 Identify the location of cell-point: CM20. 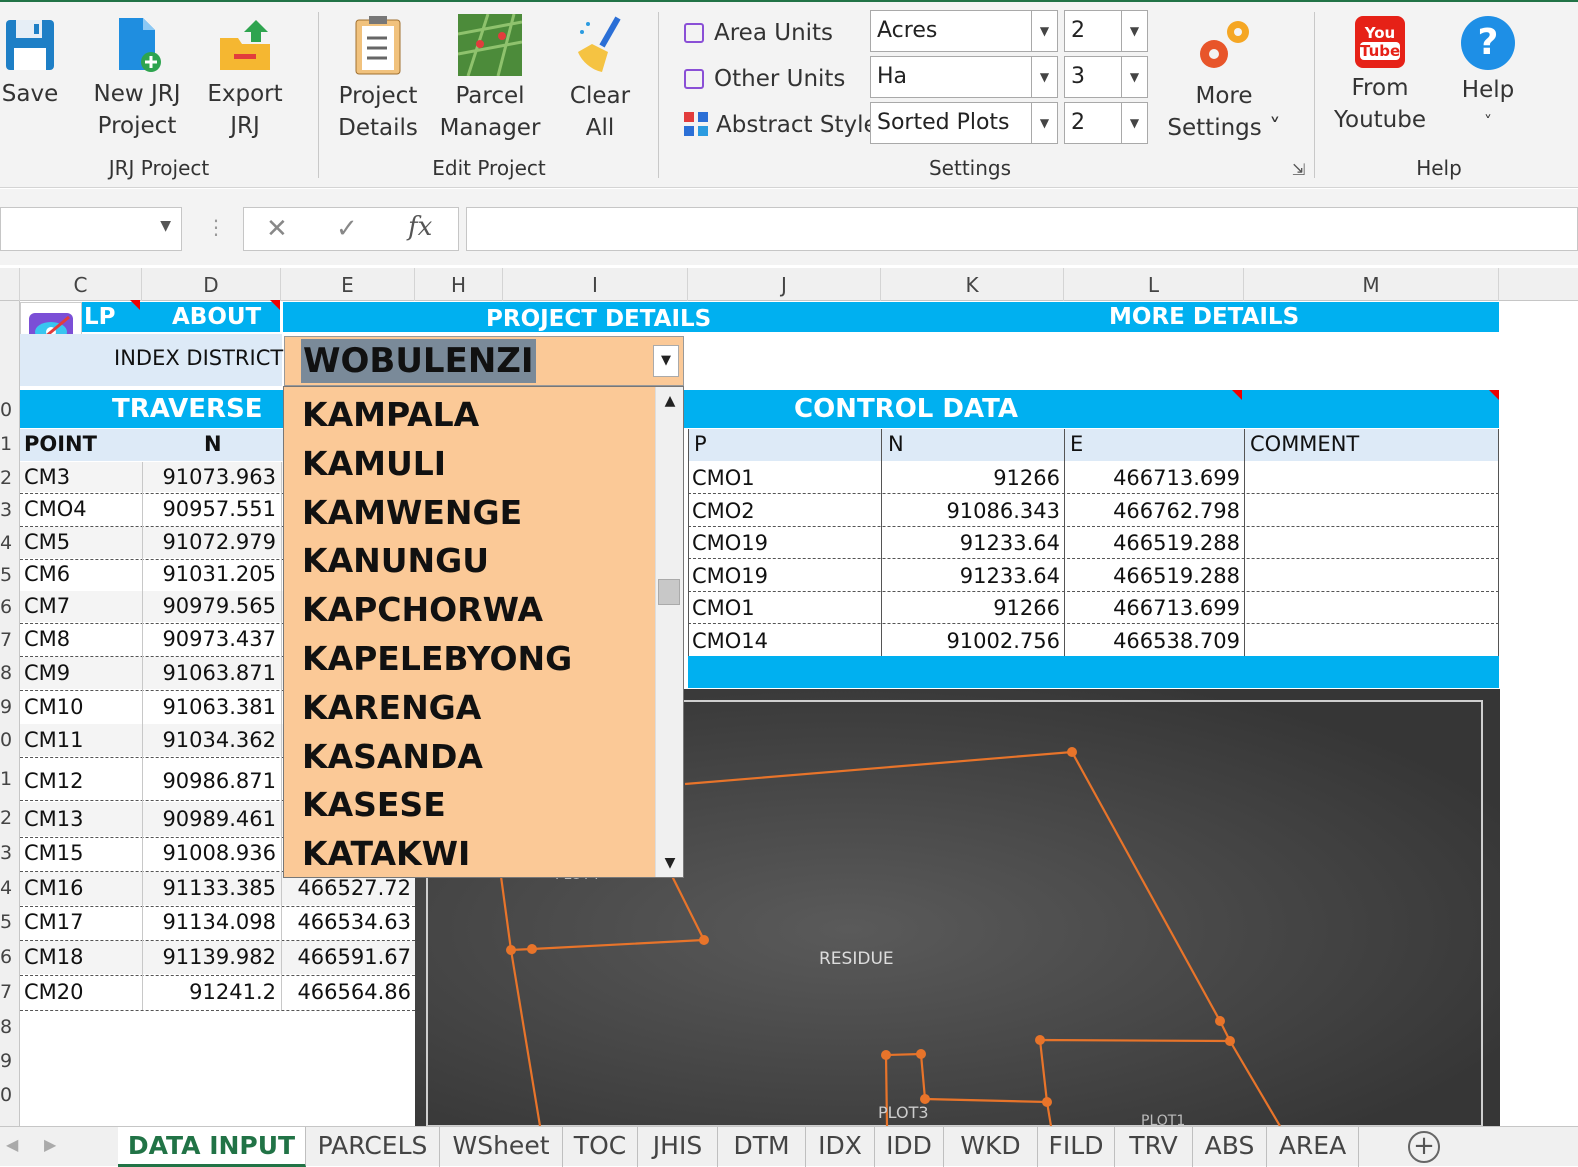
(81, 992).